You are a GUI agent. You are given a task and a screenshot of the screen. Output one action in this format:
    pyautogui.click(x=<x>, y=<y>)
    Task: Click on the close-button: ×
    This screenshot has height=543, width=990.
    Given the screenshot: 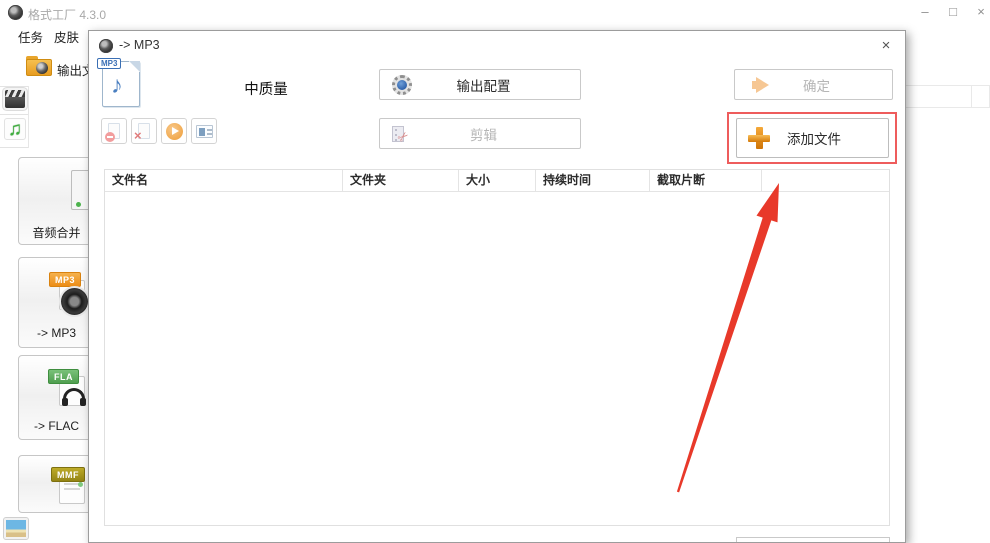 What is the action you would take?
    pyautogui.click(x=979, y=12)
    